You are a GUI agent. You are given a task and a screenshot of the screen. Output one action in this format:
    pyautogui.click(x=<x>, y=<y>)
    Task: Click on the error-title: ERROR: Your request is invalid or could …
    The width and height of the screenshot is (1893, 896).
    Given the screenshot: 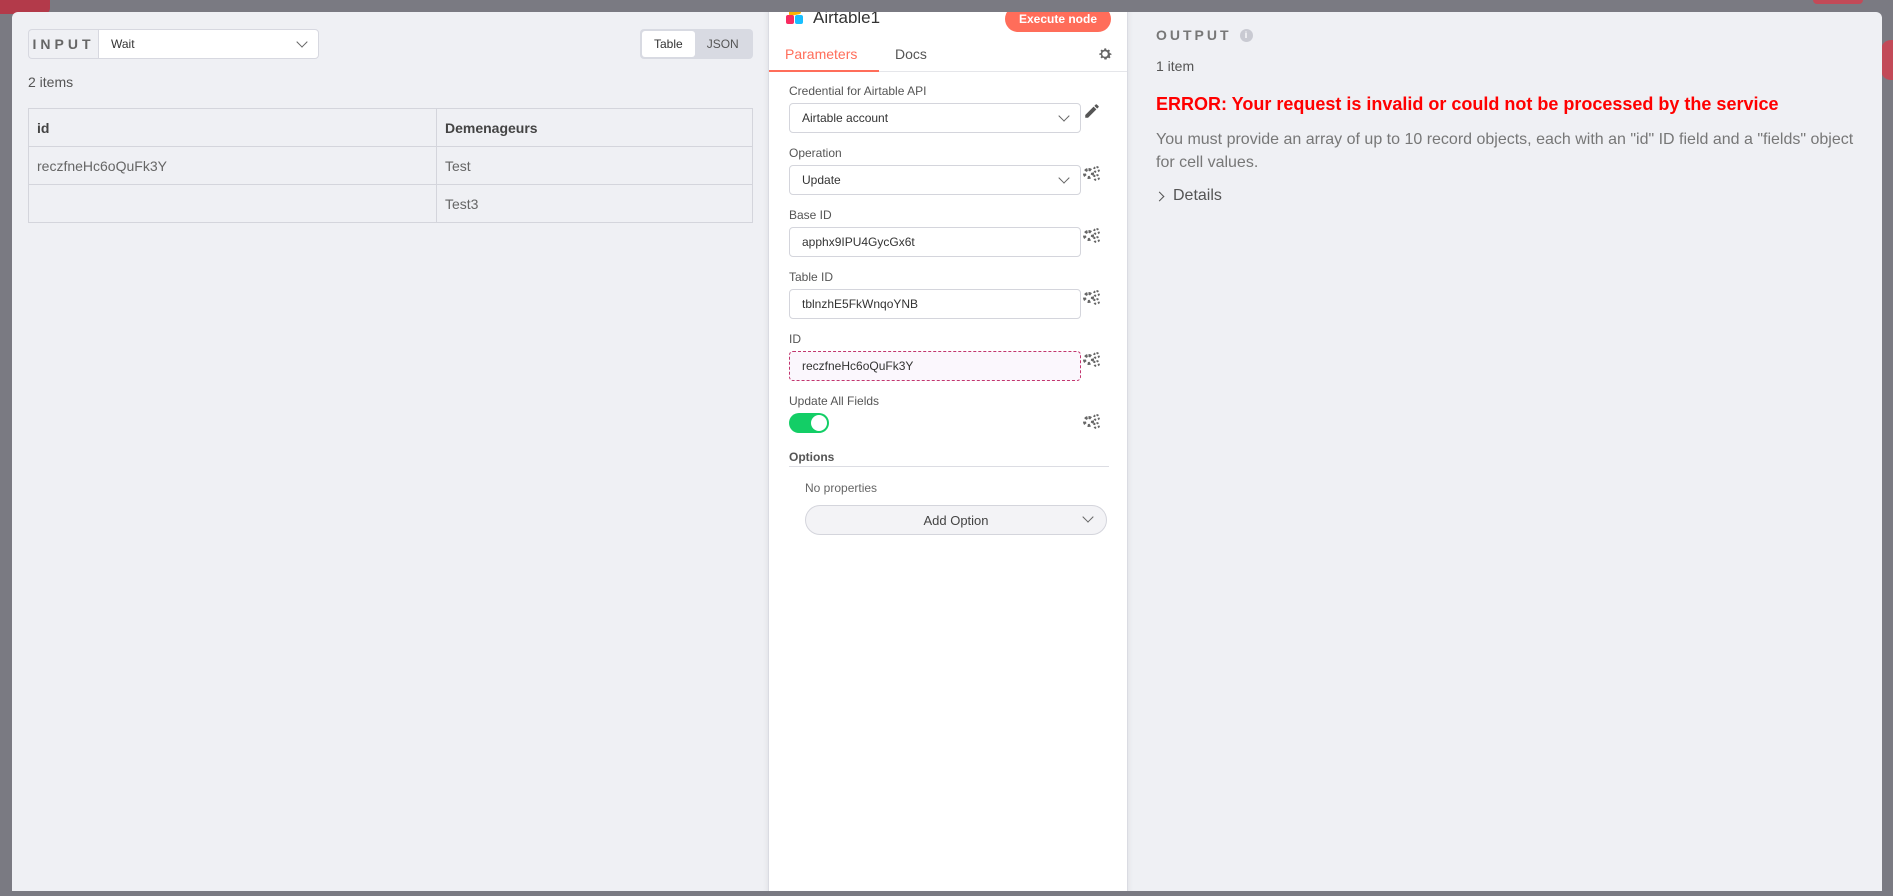 What is the action you would take?
    pyautogui.click(x=1467, y=104)
    